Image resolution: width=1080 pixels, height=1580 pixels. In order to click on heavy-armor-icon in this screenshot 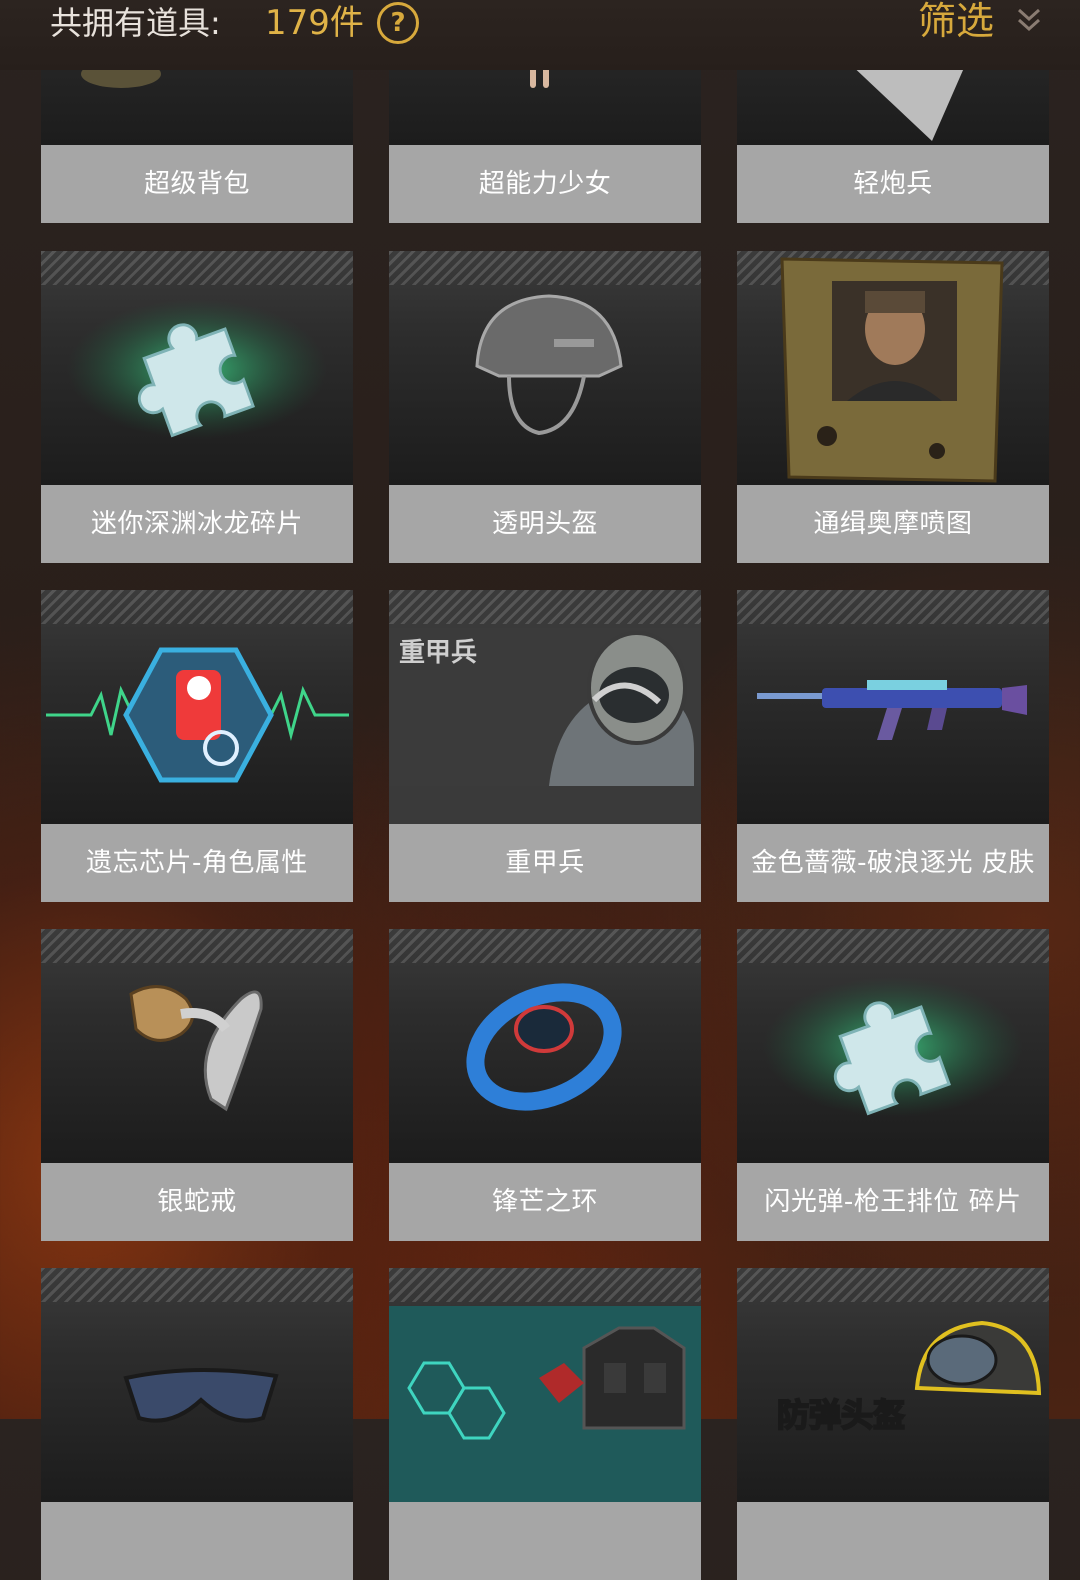, I will do `click(545, 707)`.